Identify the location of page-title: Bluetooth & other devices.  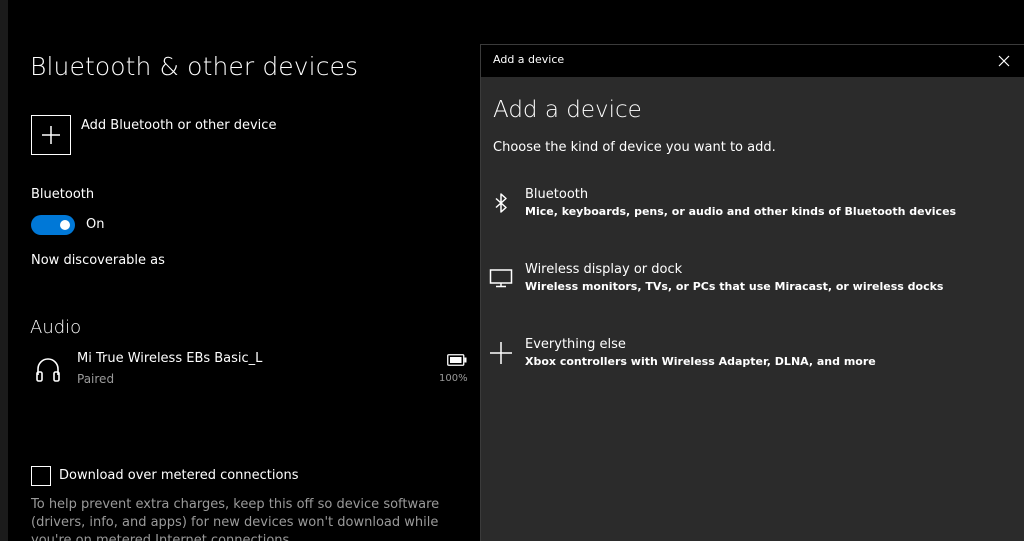
(194, 66).